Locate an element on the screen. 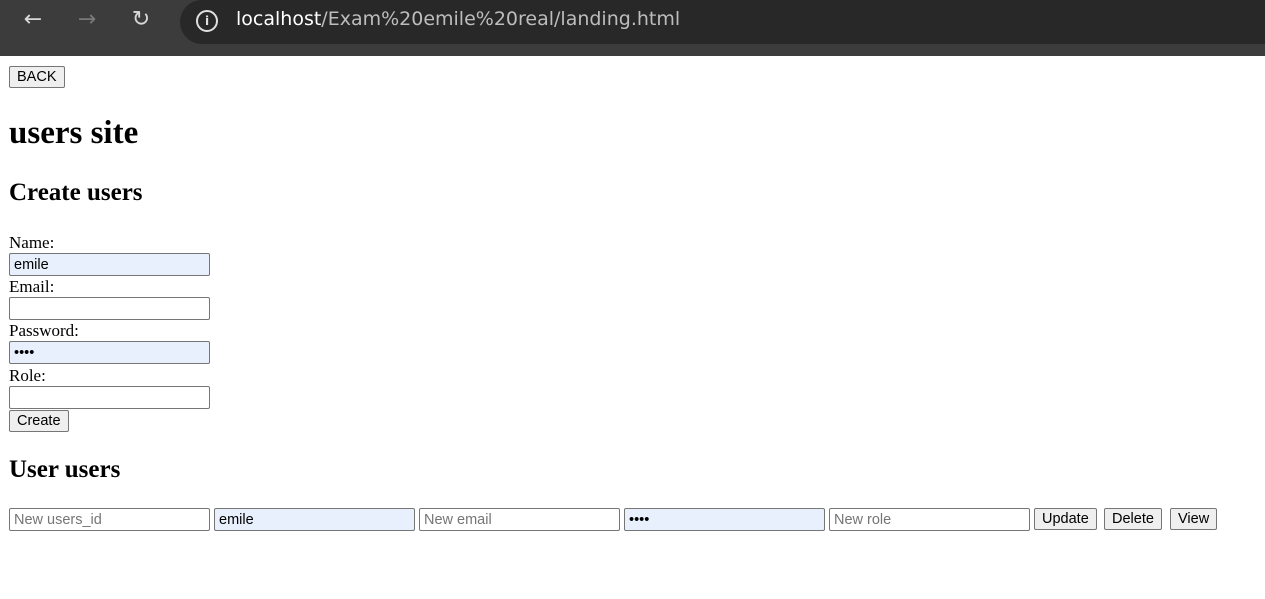  user-users-heading: User users is located at coordinates (65, 469).